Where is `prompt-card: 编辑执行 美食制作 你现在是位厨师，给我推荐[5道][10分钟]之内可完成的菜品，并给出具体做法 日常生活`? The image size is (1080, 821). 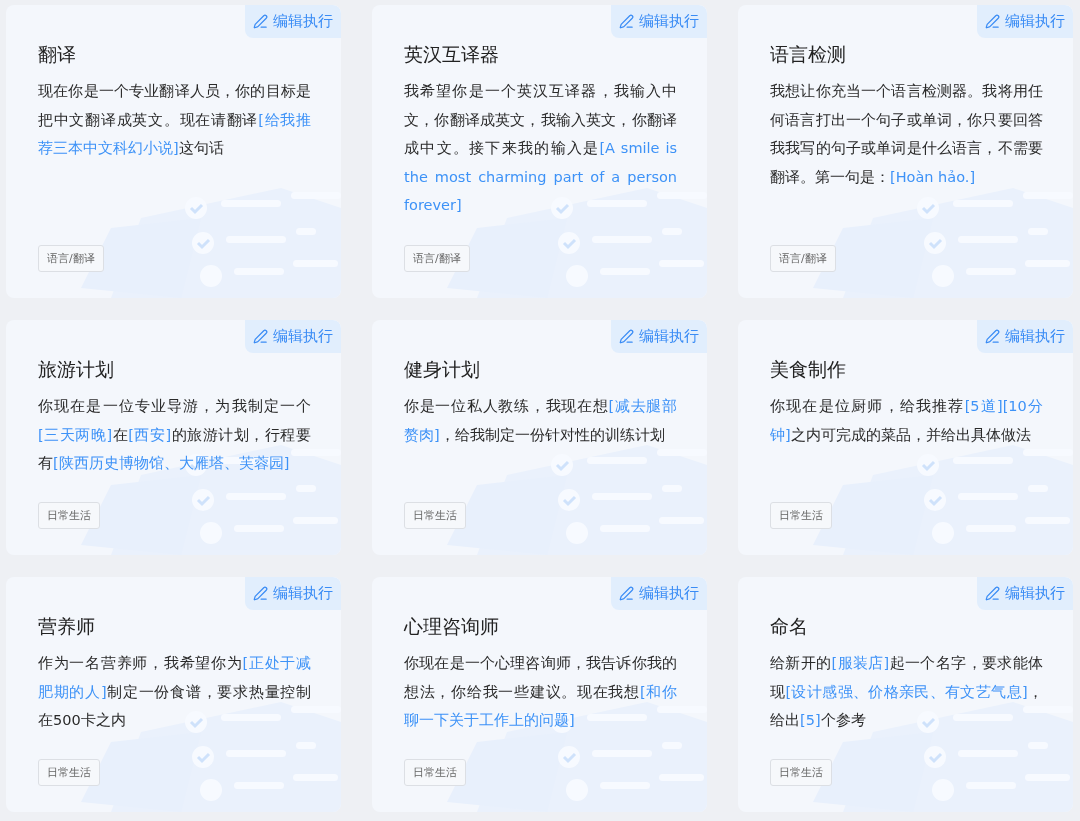
prompt-card: 编辑执行 美食制作 你现在是位厨师，给我推荐[5道][10分钟]之内可完成的菜品，并给出具体做法 日常生活 is located at coordinates (905, 437).